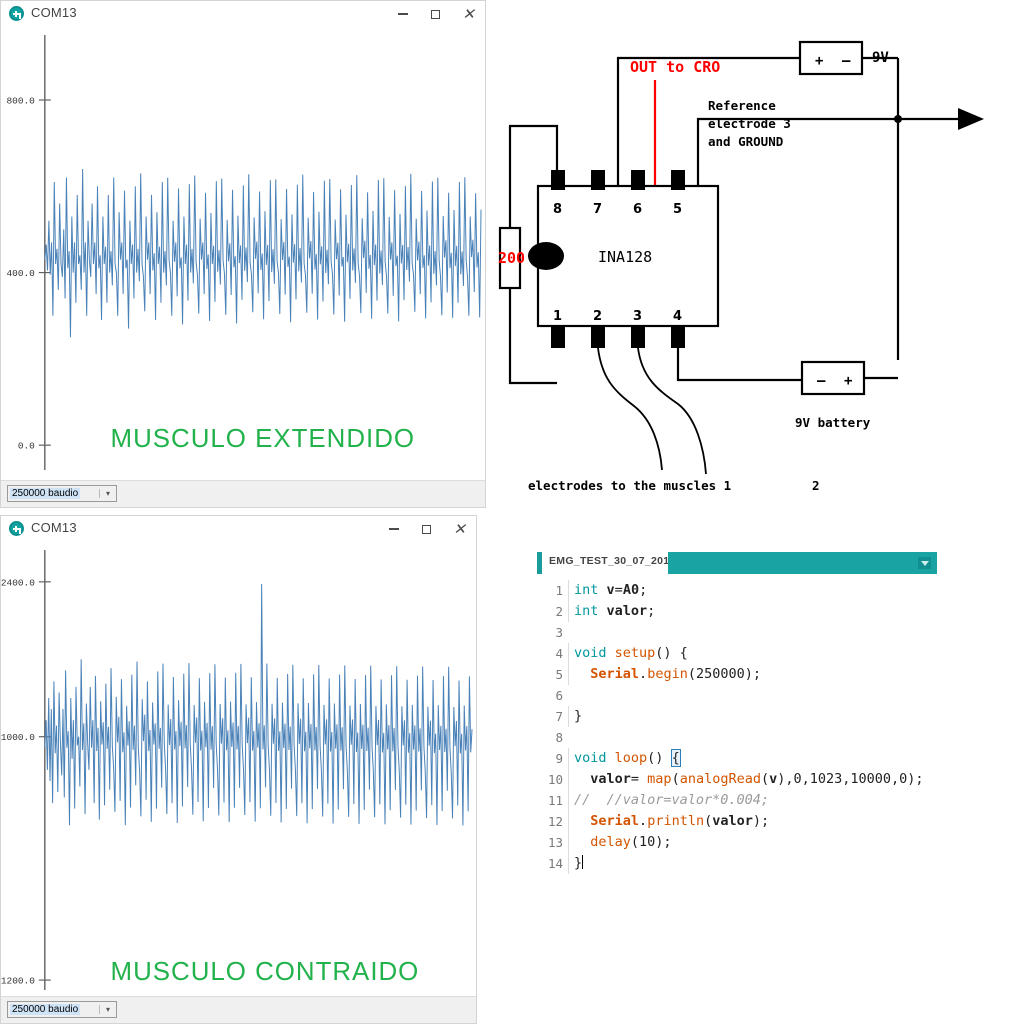 This screenshot has height=1024, width=1024. Describe the element at coordinates (546, 256) in the screenshot. I see `chip-notch-icon` at that location.